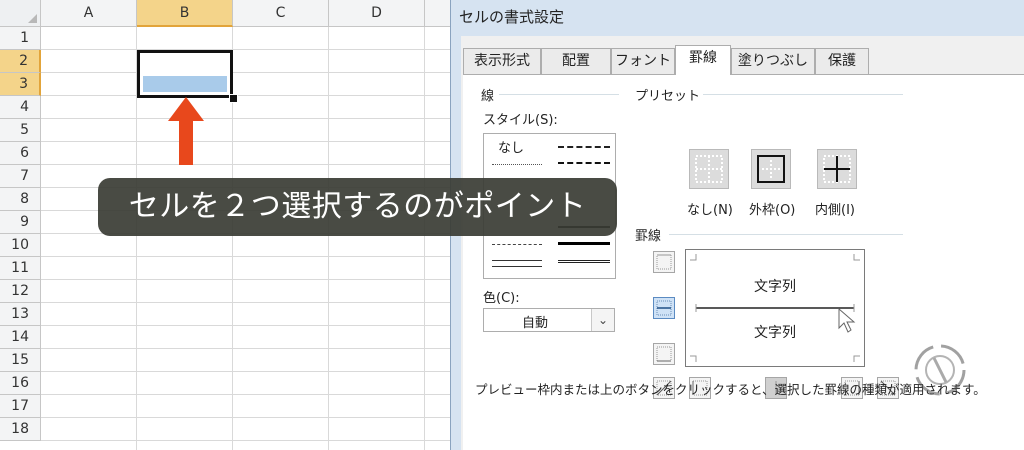 The image size is (1024, 450). What do you see at coordinates (20, 130) in the screenshot?
I see `row-header-5: 5` at bounding box center [20, 130].